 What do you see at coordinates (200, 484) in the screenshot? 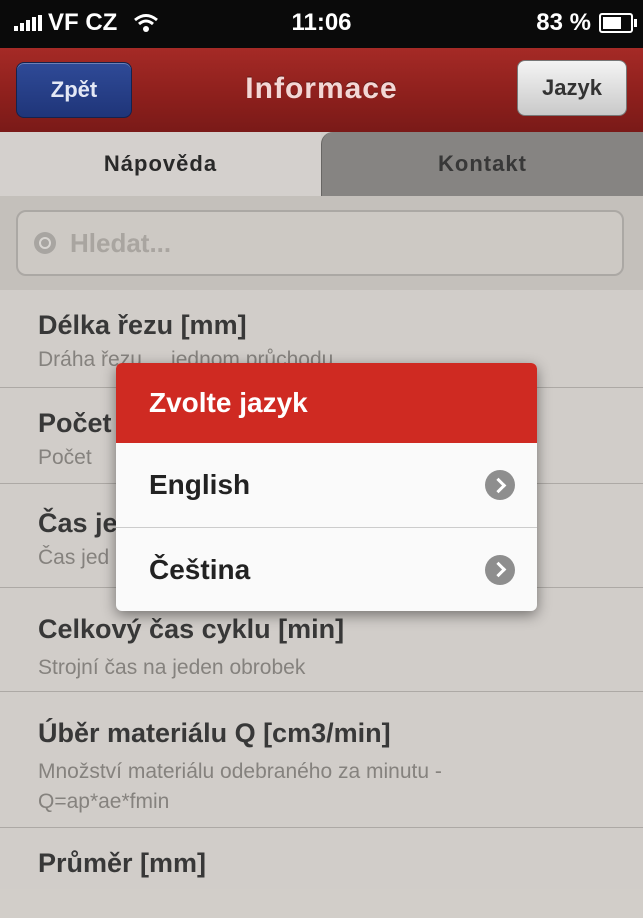
I see `option-label: English` at bounding box center [200, 484].